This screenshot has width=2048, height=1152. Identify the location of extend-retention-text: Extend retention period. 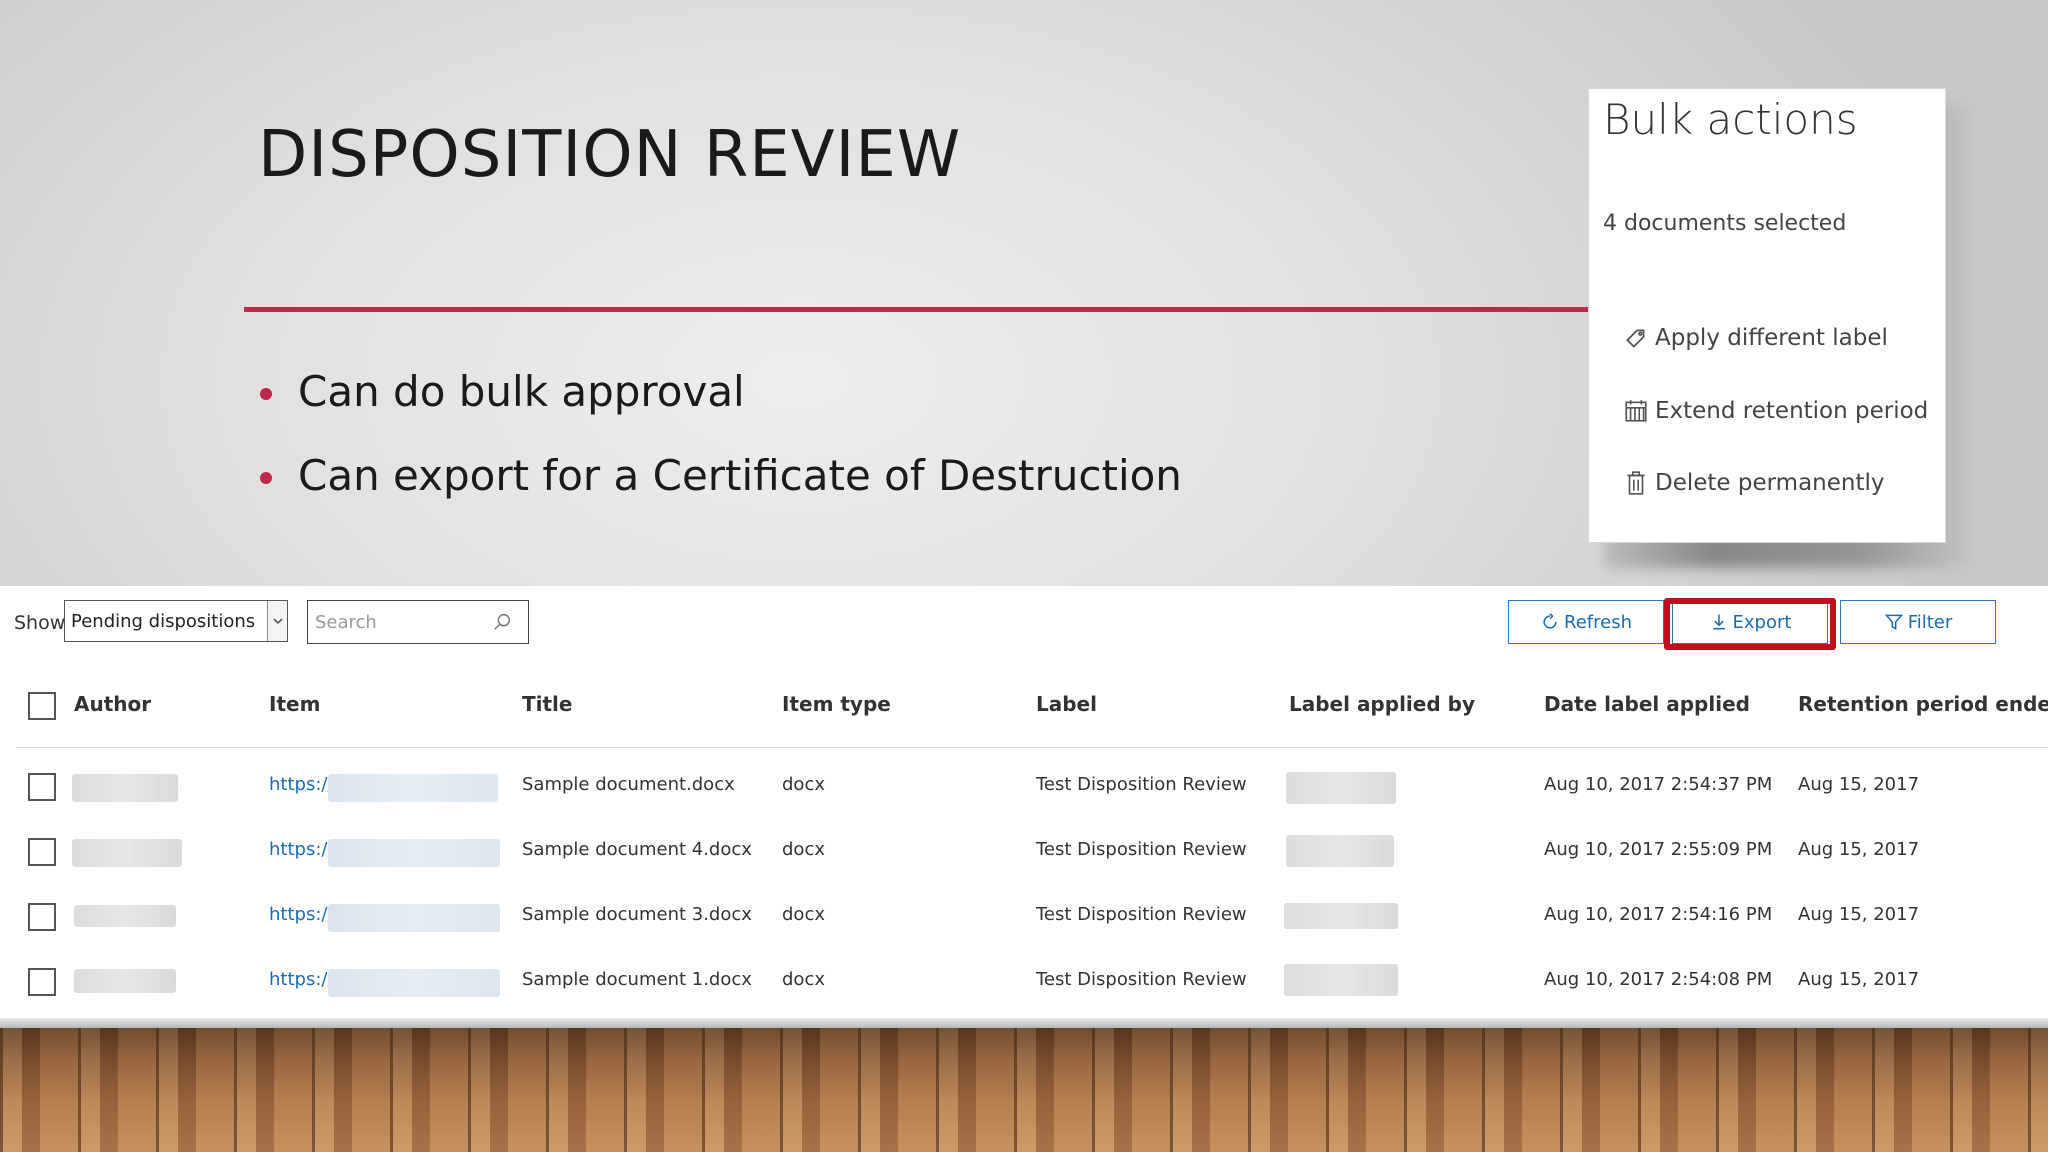
(1792, 411).